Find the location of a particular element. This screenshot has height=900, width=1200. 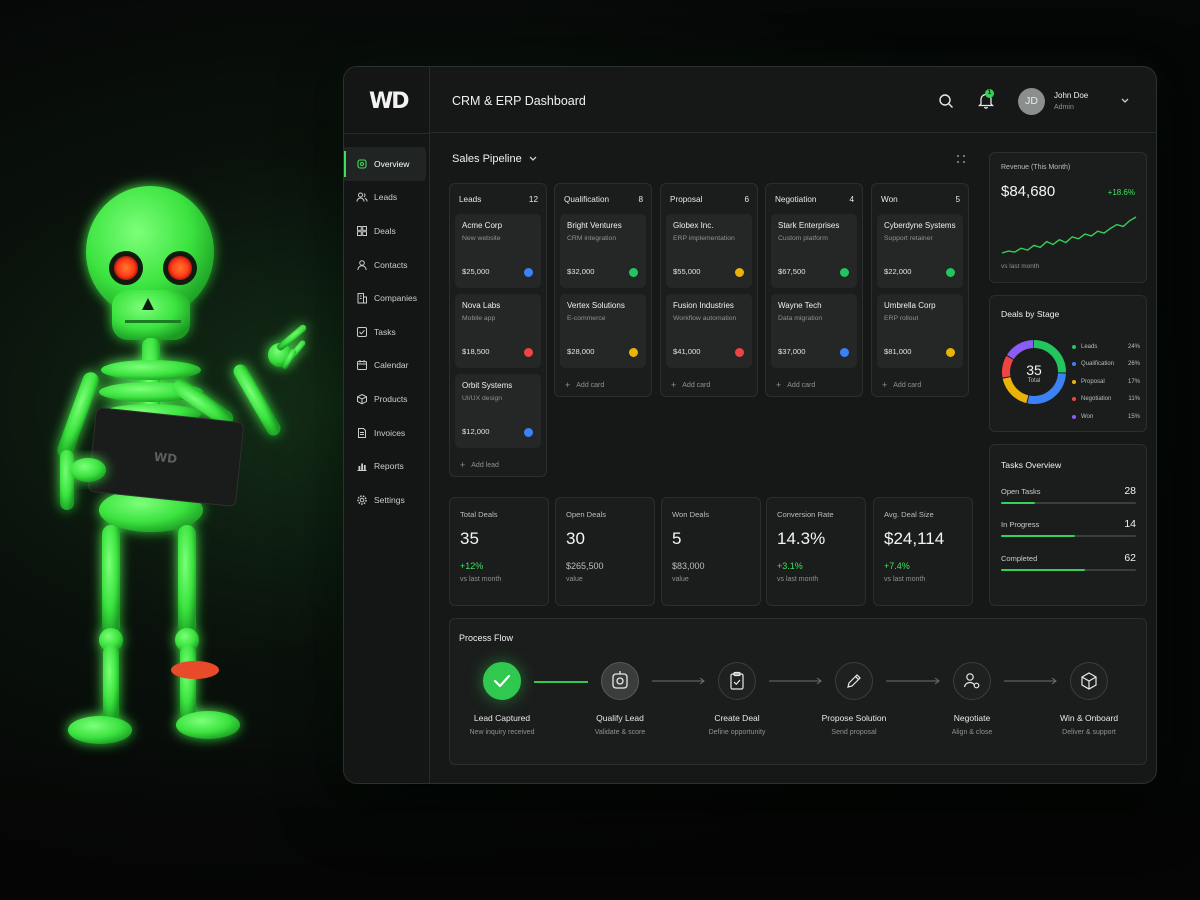

stat-change: +3.1% is located at coordinates (790, 566).